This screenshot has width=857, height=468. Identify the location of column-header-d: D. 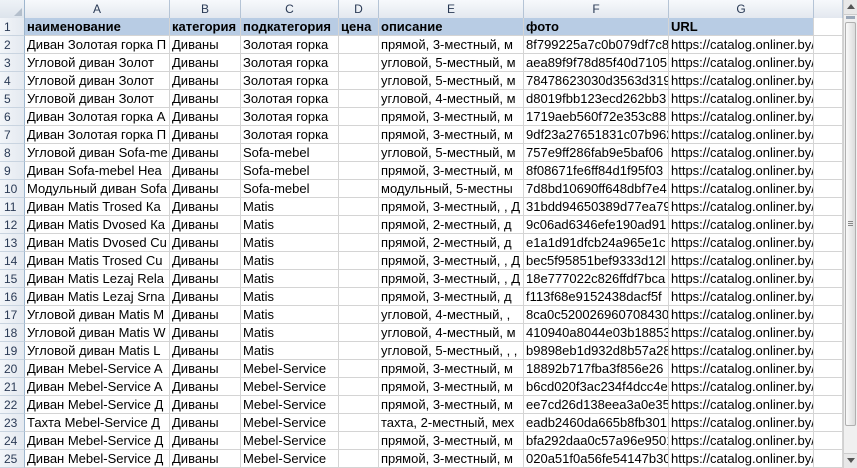
(359, 9).